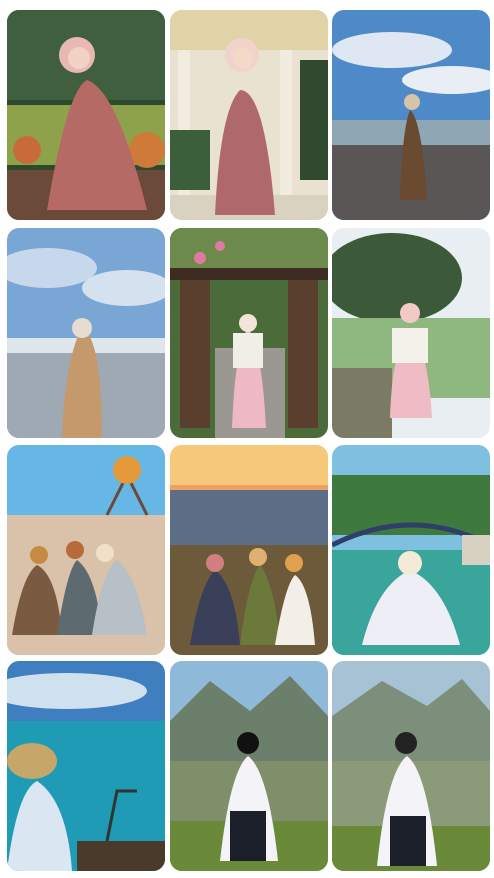 The width and height of the screenshot is (494, 878). I want to click on gazebo-photo, so click(249, 115).